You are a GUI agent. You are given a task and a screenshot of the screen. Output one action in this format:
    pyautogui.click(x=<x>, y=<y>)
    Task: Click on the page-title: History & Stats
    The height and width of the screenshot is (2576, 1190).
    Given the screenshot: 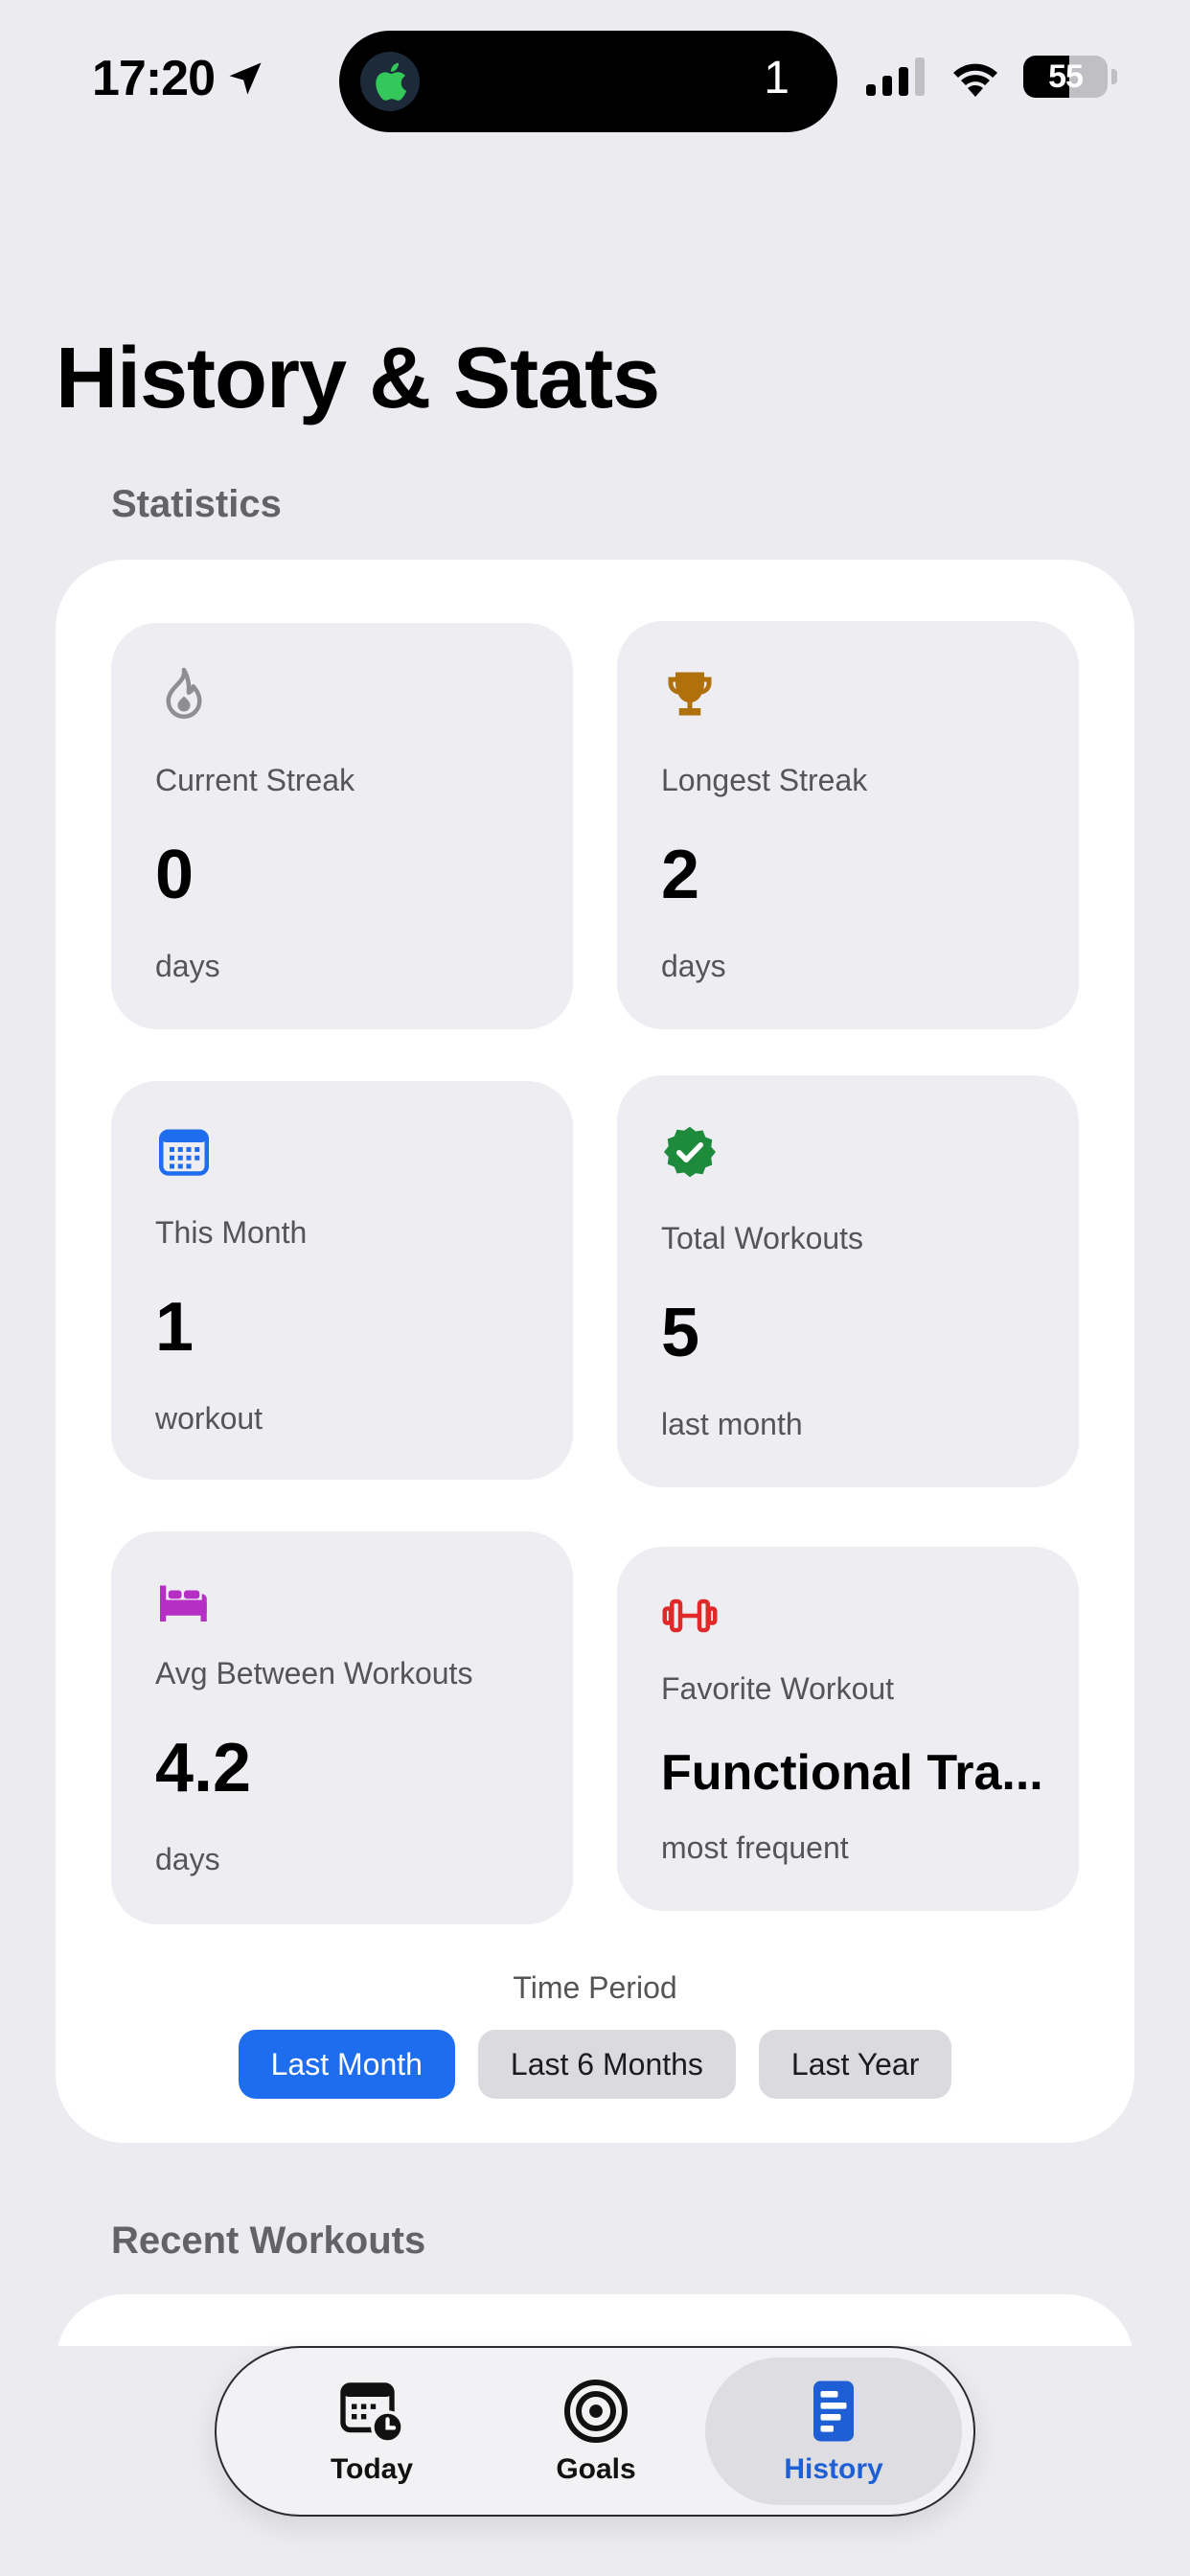 What is the action you would take?
    pyautogui.click(x=358, y=378)
    